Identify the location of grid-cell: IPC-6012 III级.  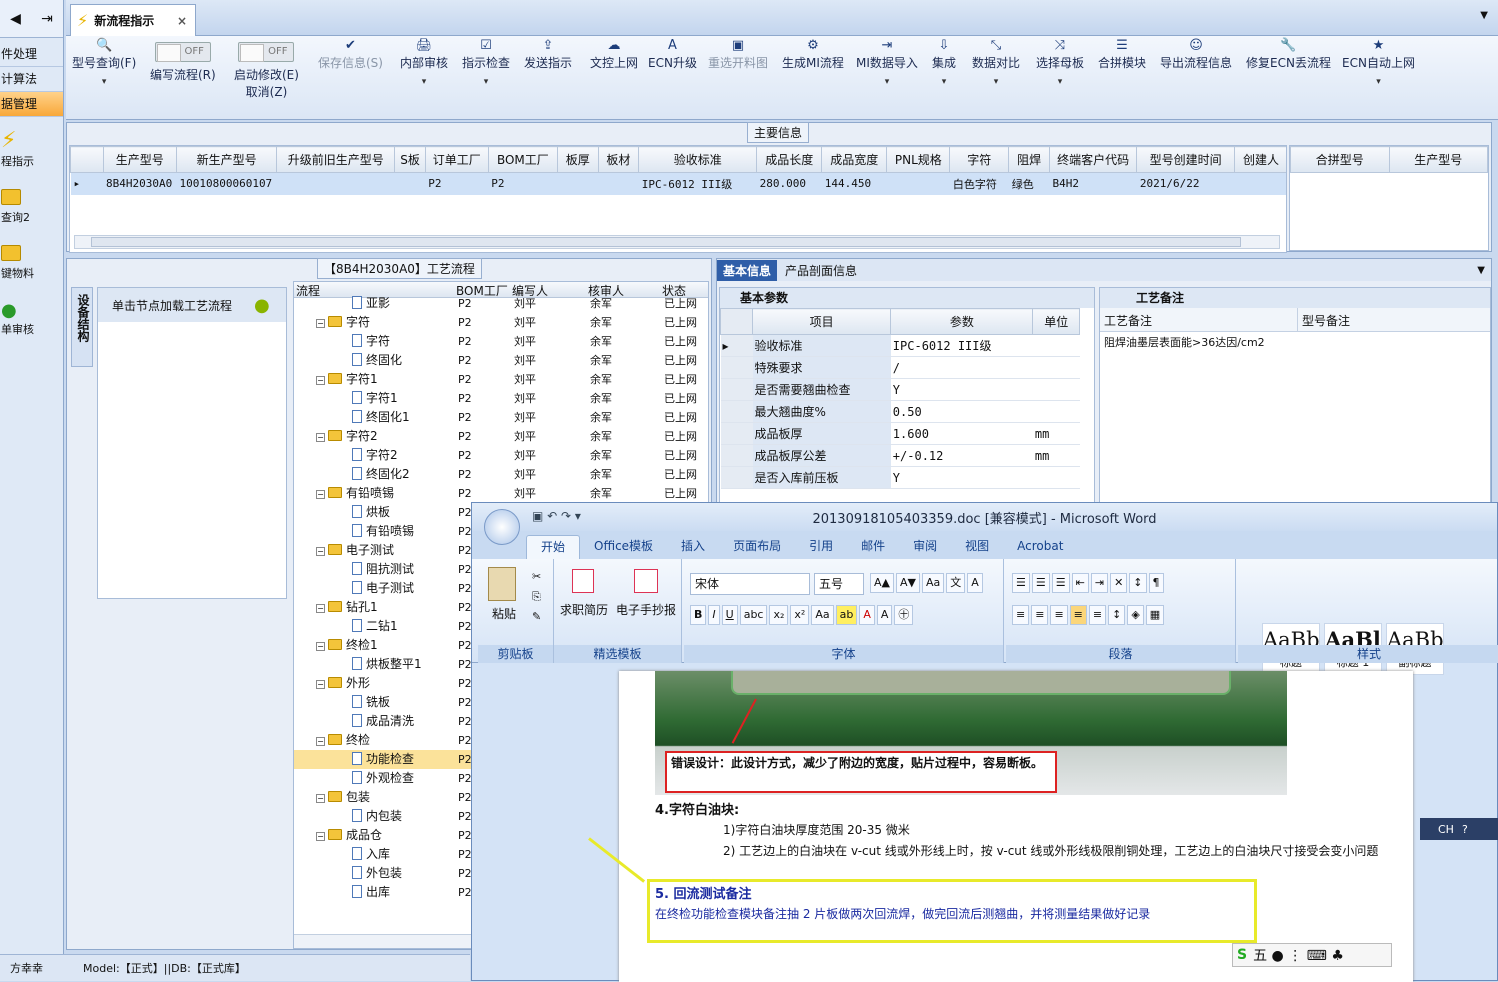
(697, 183).